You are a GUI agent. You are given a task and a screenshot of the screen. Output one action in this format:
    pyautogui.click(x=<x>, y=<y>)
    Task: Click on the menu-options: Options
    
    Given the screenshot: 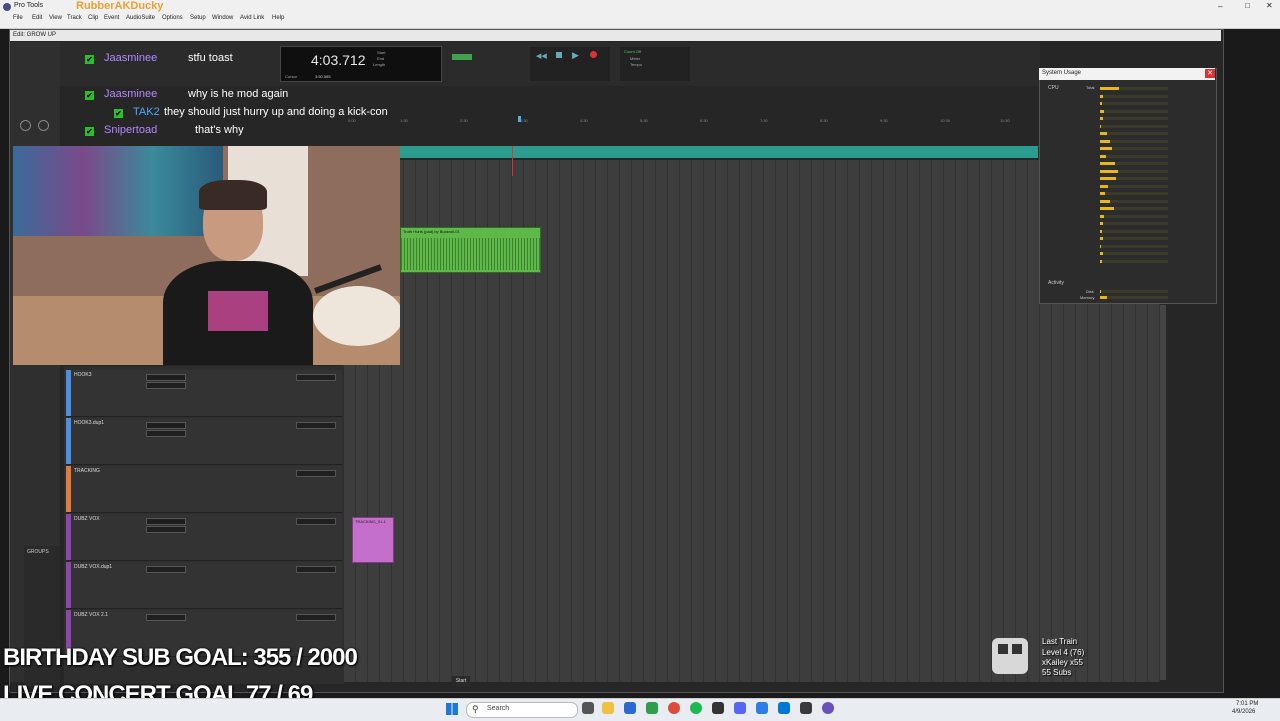 What is the action you would take?
    pyautogui.click(x=172, y=18)
    